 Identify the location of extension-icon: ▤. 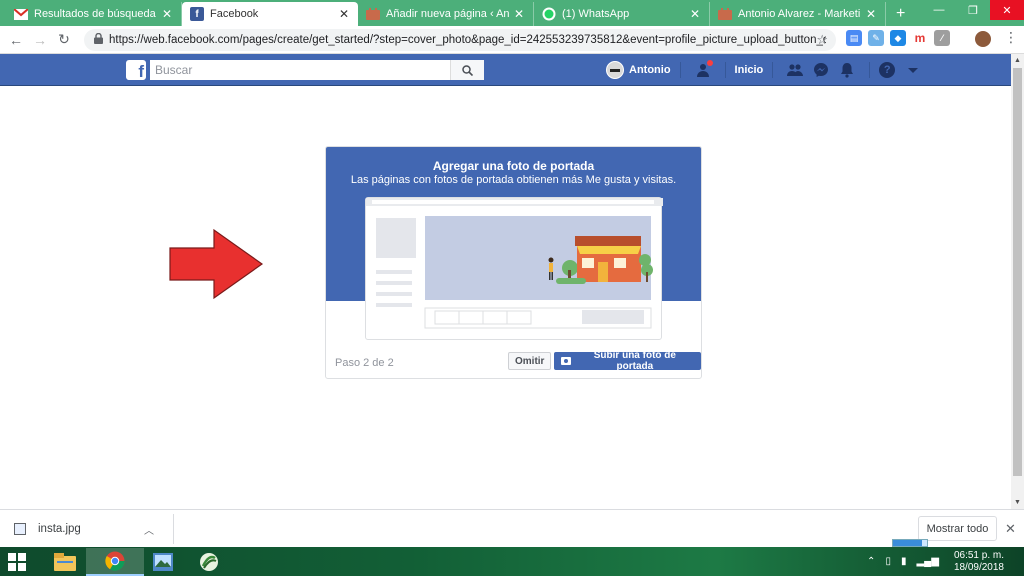
(854, 38).